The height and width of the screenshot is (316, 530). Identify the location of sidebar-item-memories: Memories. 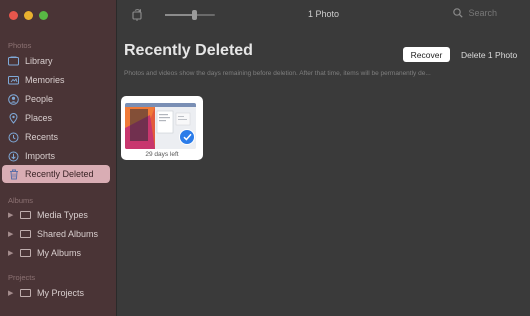
(36, 80).